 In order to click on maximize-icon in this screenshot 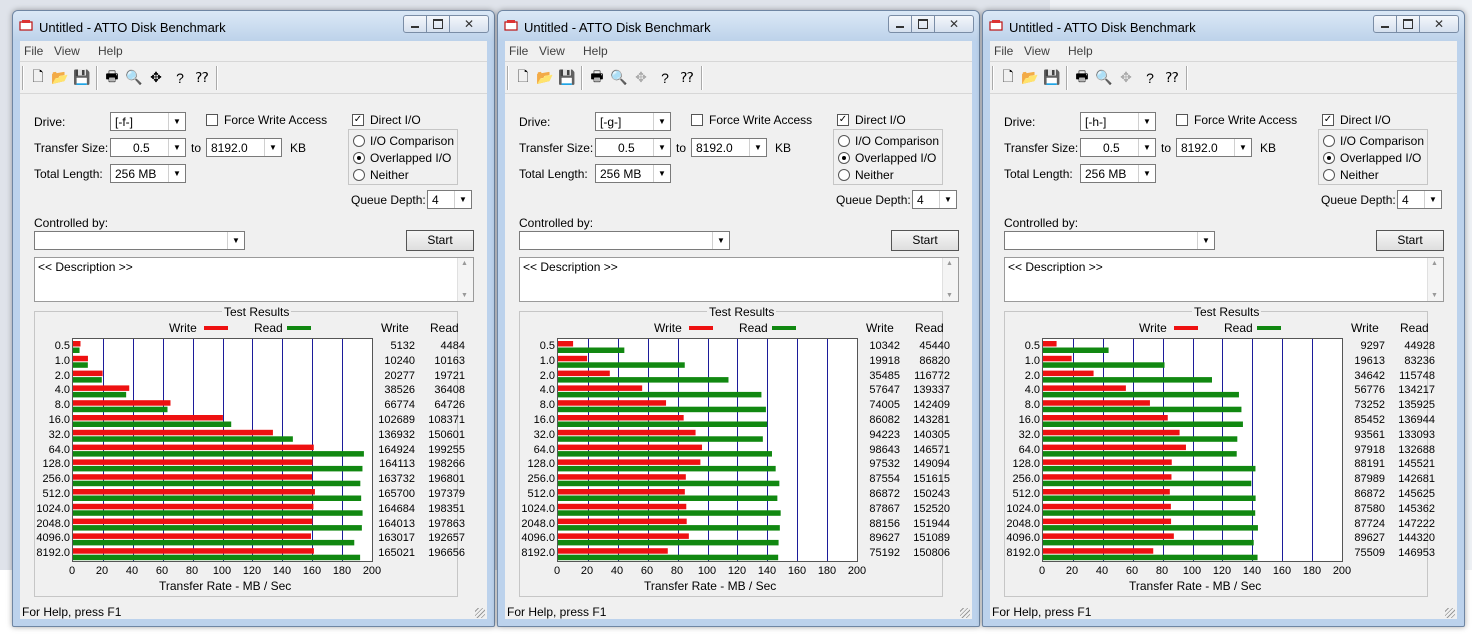, I will do `click(438, 24)`.